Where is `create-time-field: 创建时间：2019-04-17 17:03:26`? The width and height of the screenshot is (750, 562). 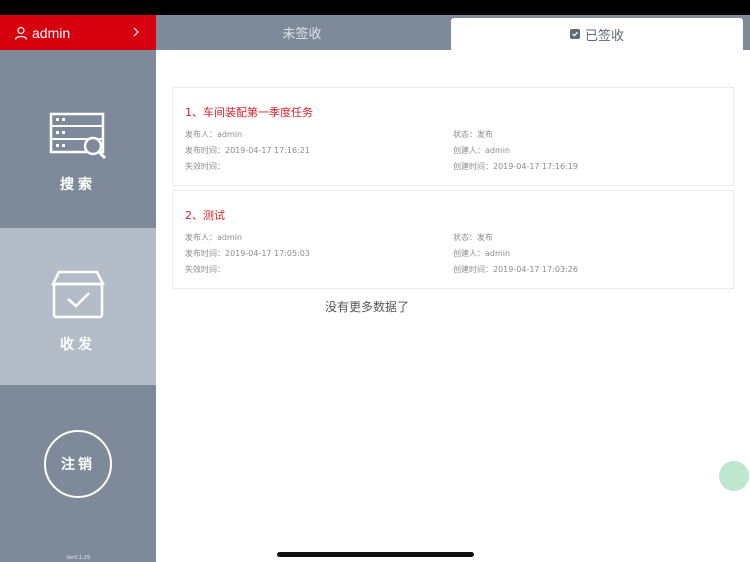 create-time-field: 创建时间：2019-04-17 17:03:26 is located at coordinates (515, 269).